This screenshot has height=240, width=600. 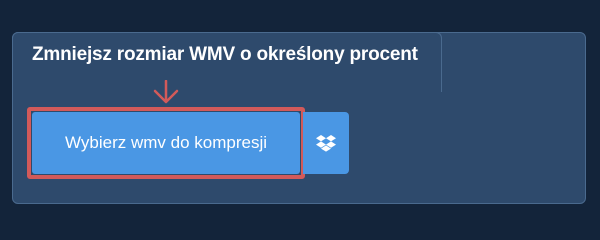 I want to click on choose-file-button: Wybierz wmv do kompresji, so click(x=166, y=143).